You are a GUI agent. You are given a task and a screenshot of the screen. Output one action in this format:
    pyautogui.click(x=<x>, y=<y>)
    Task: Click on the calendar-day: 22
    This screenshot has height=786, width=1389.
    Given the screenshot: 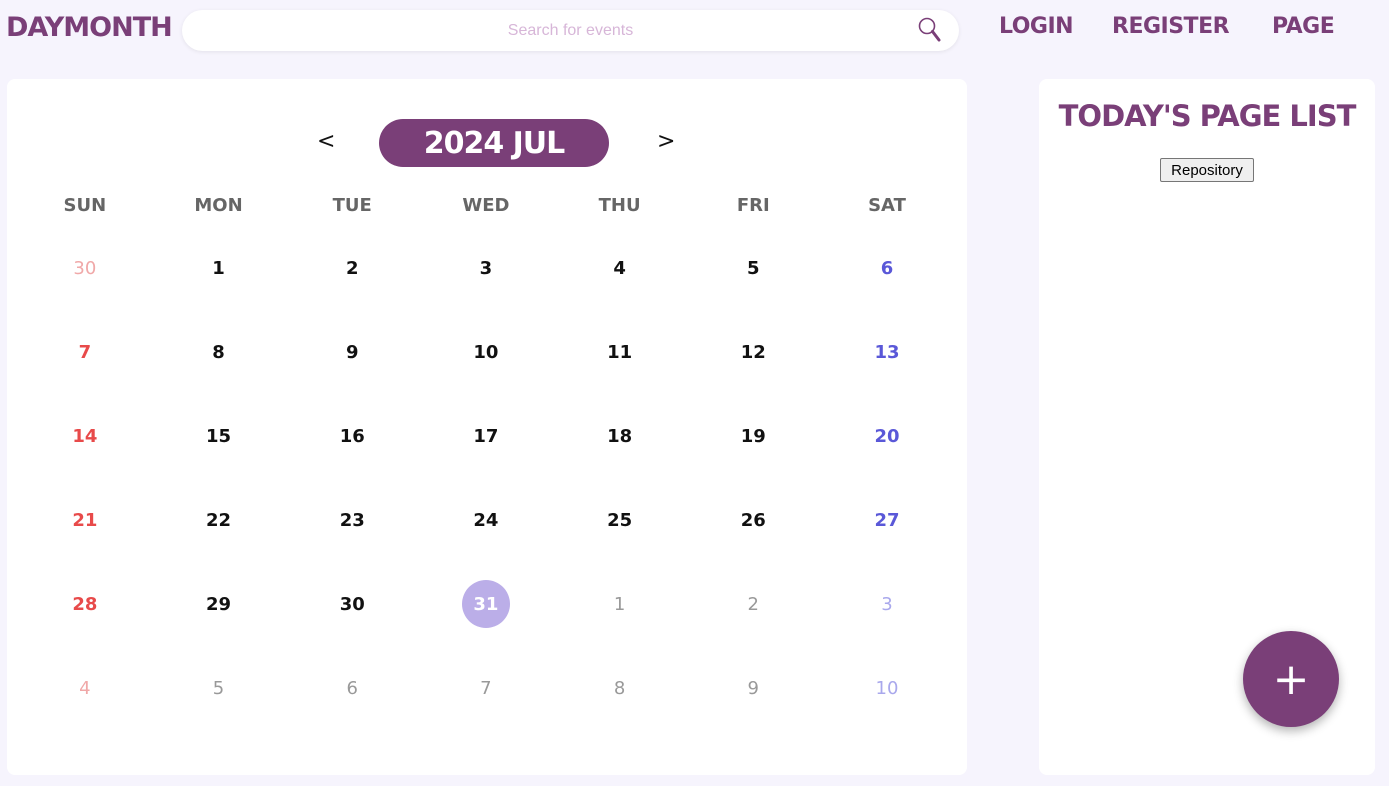 What is the action you would take?
    pyautogui.click(x=219, y=520)
    